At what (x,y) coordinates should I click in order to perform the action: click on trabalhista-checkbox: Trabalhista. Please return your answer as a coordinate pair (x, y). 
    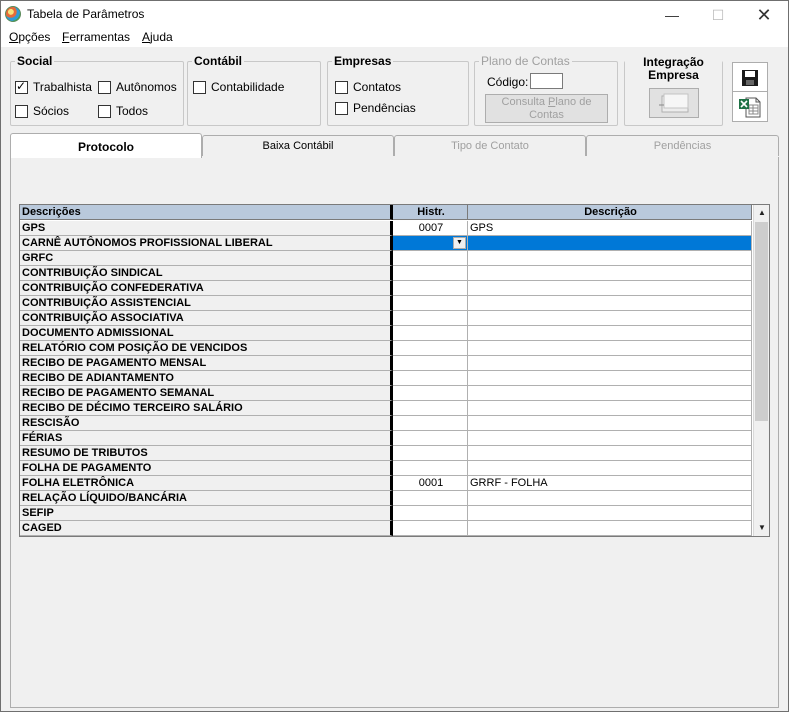
    Looking at the image, I should click on (53, 86).